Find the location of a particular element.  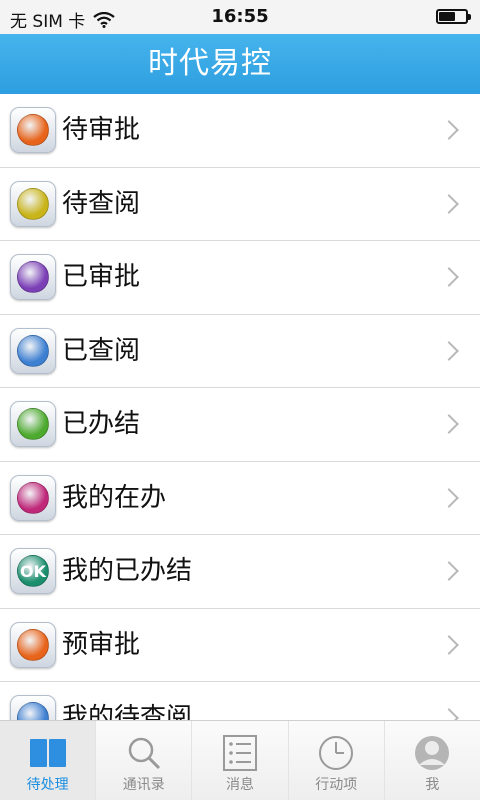

list-item: 已查阅 is located at coordinates (240, 351).